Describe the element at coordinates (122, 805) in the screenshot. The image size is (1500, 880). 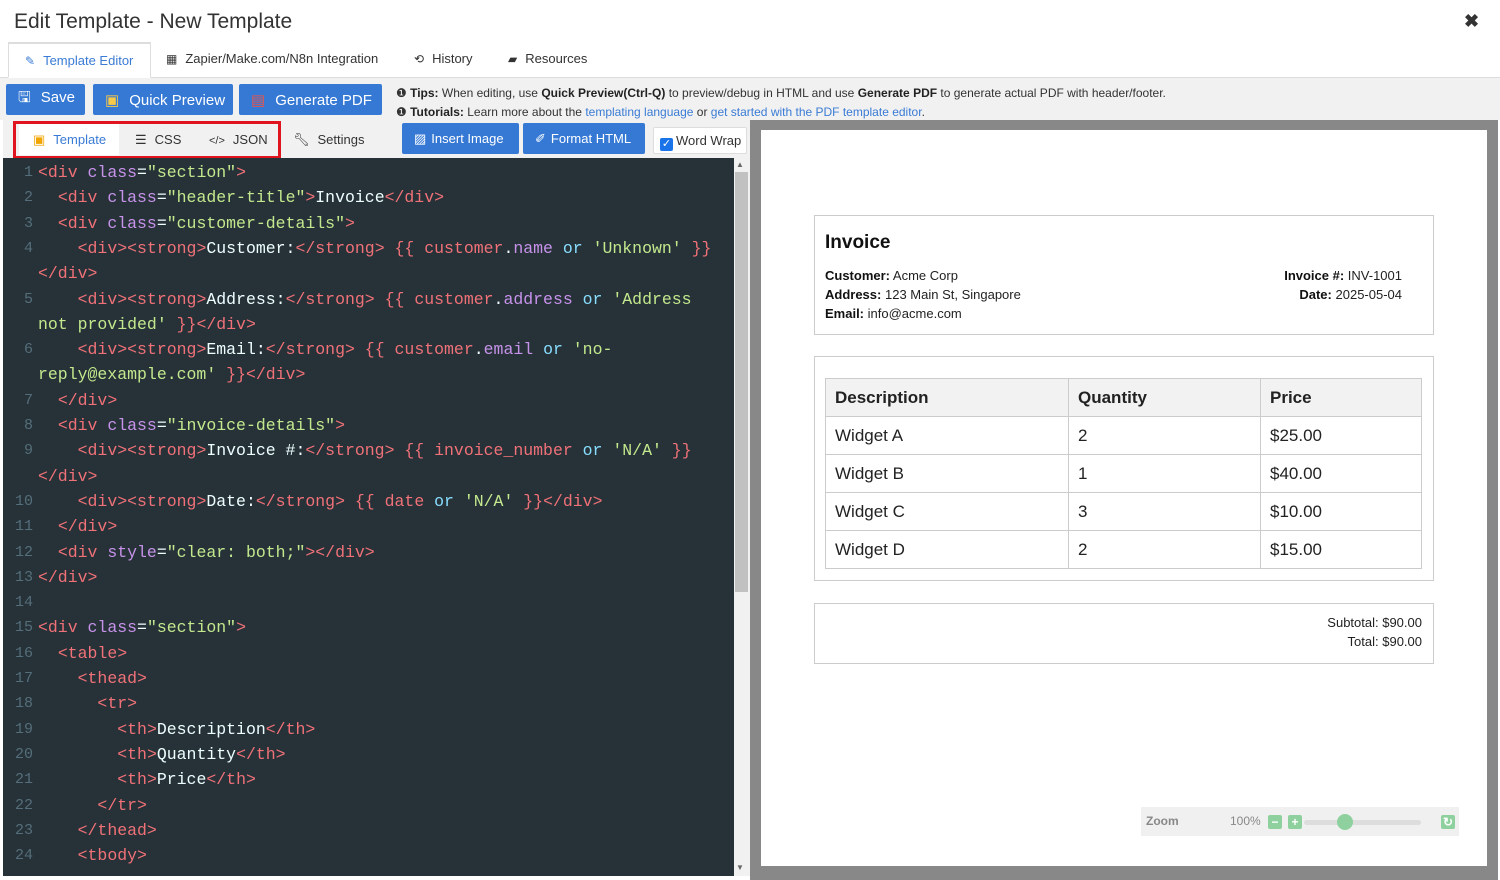
I see `code-text: </tr>` at that location.